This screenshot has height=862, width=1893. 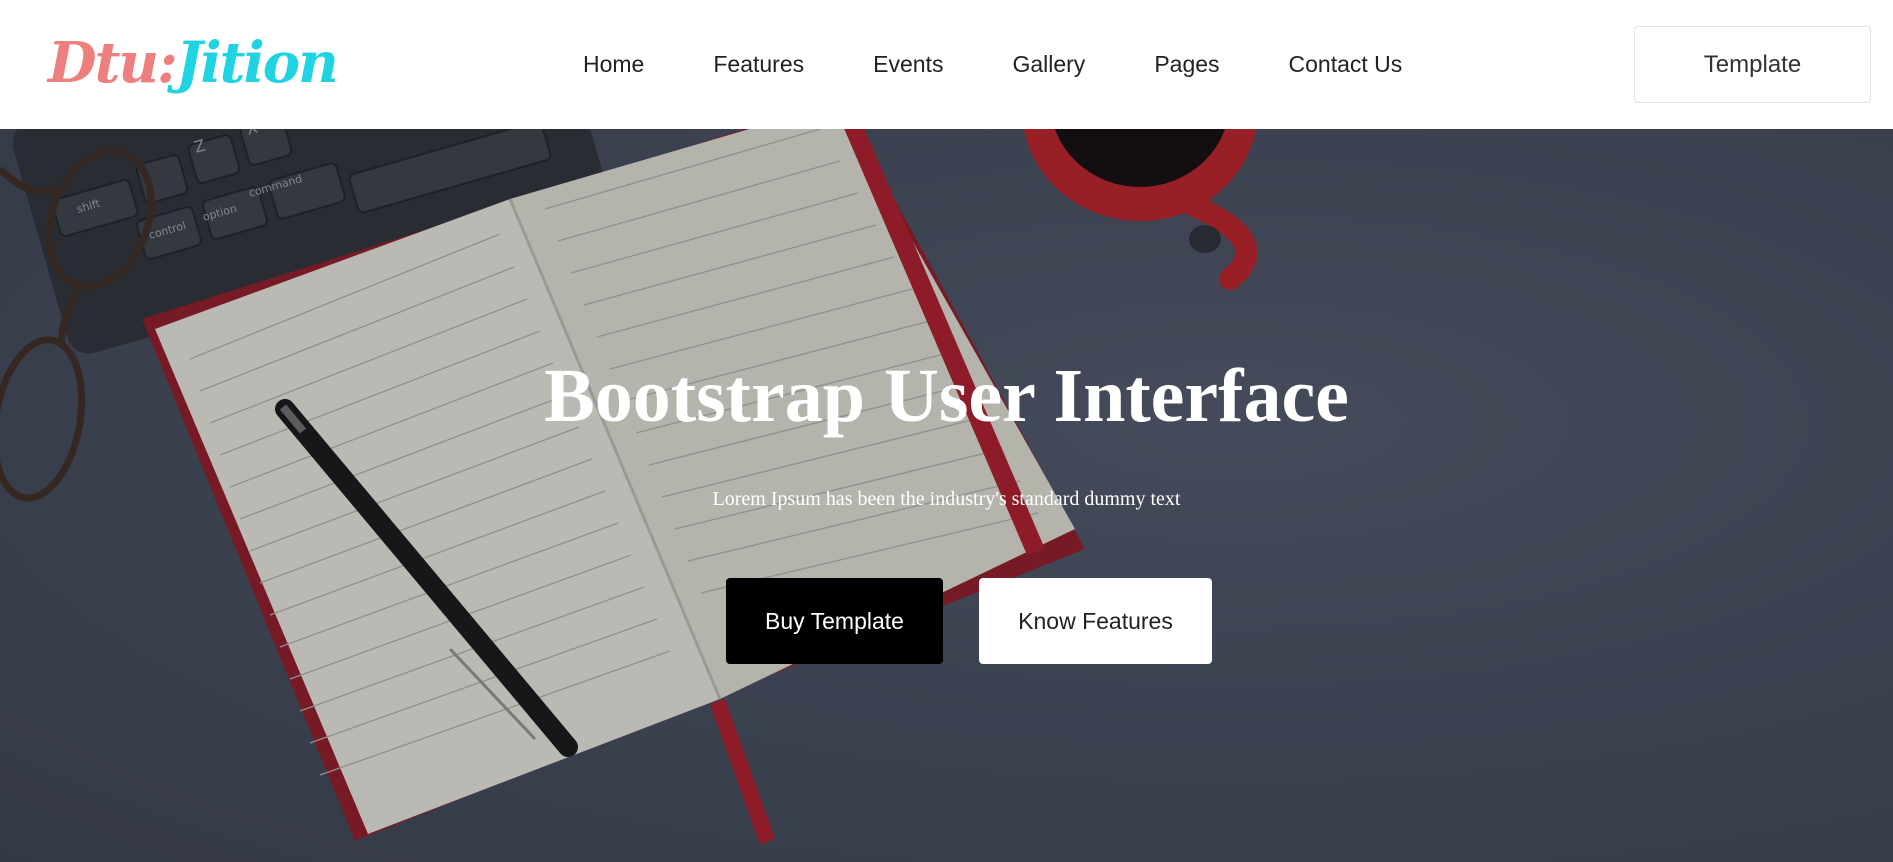 I want to click on logo-text-part1: Dtu:, so click(x=113, y=63).